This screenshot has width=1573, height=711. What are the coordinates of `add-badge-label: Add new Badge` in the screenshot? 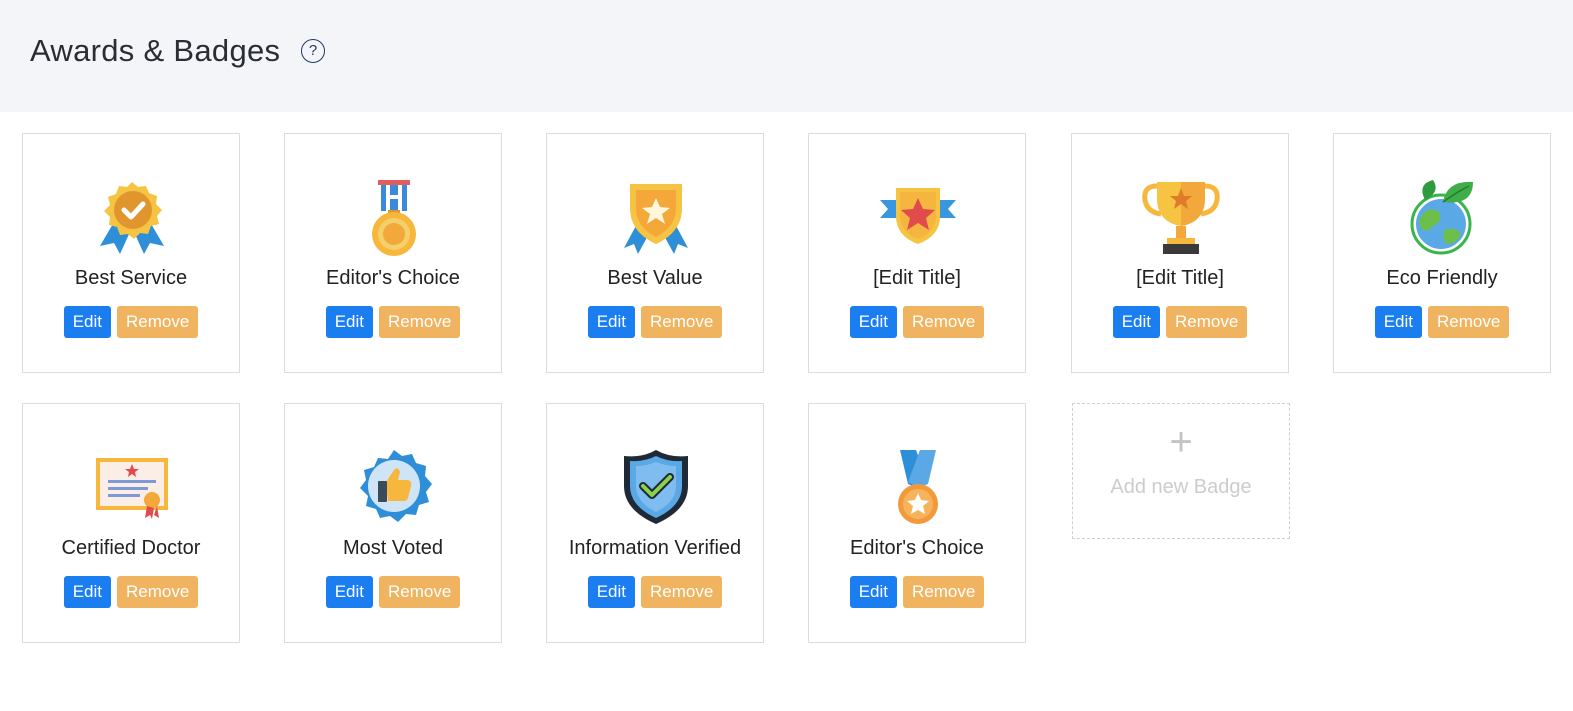 It's located at (1181, 487).